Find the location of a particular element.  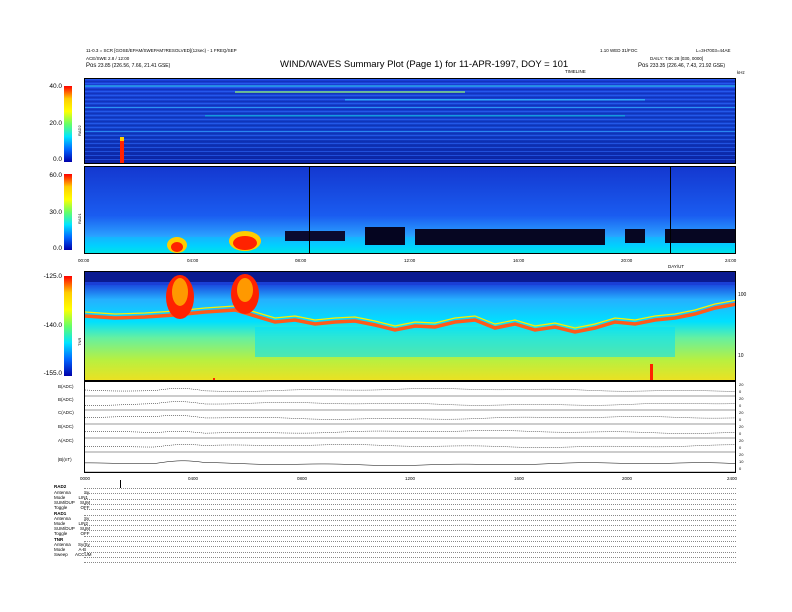

mfi-rtick-0b: 0 is located at coordinates (740, 391).